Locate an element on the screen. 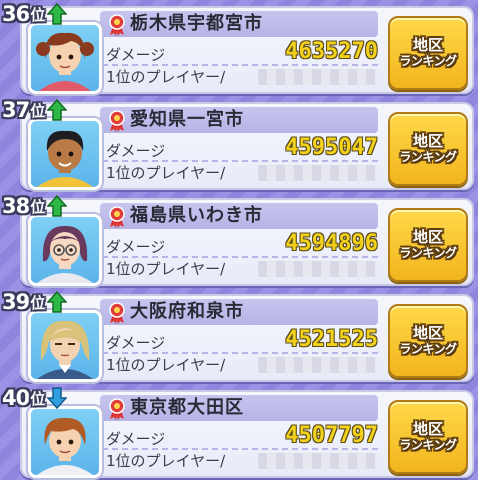 Image resolution: width=478 pixels, height=480 pixels. rank-label: 39 位 is located at coordinates (35, 302).